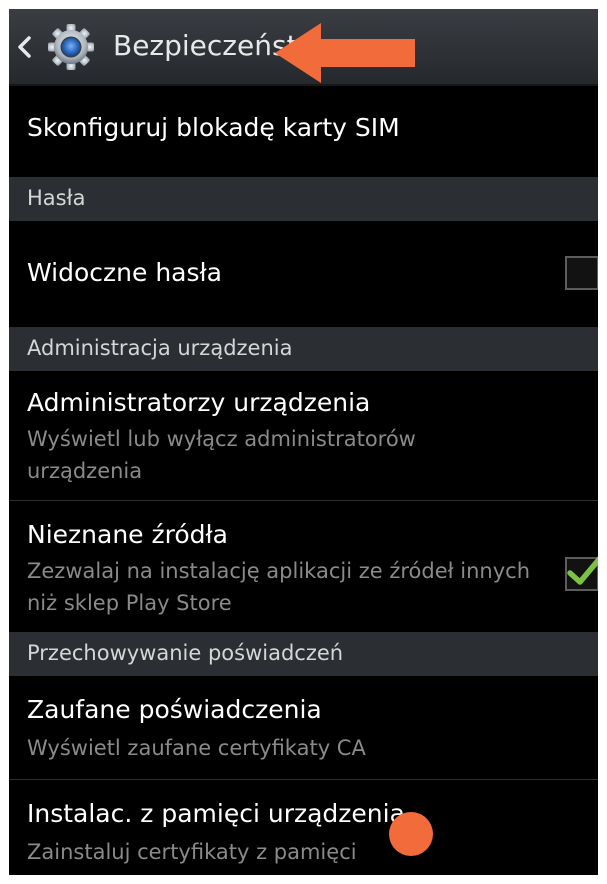 Image resolution: width=607 pixels, height=884 pixels. What do you see at coordinates (303, 349) in the screenshot?
I see `section-header-device-admin: Administracja urządzenia` at bounding box center [303, 349].